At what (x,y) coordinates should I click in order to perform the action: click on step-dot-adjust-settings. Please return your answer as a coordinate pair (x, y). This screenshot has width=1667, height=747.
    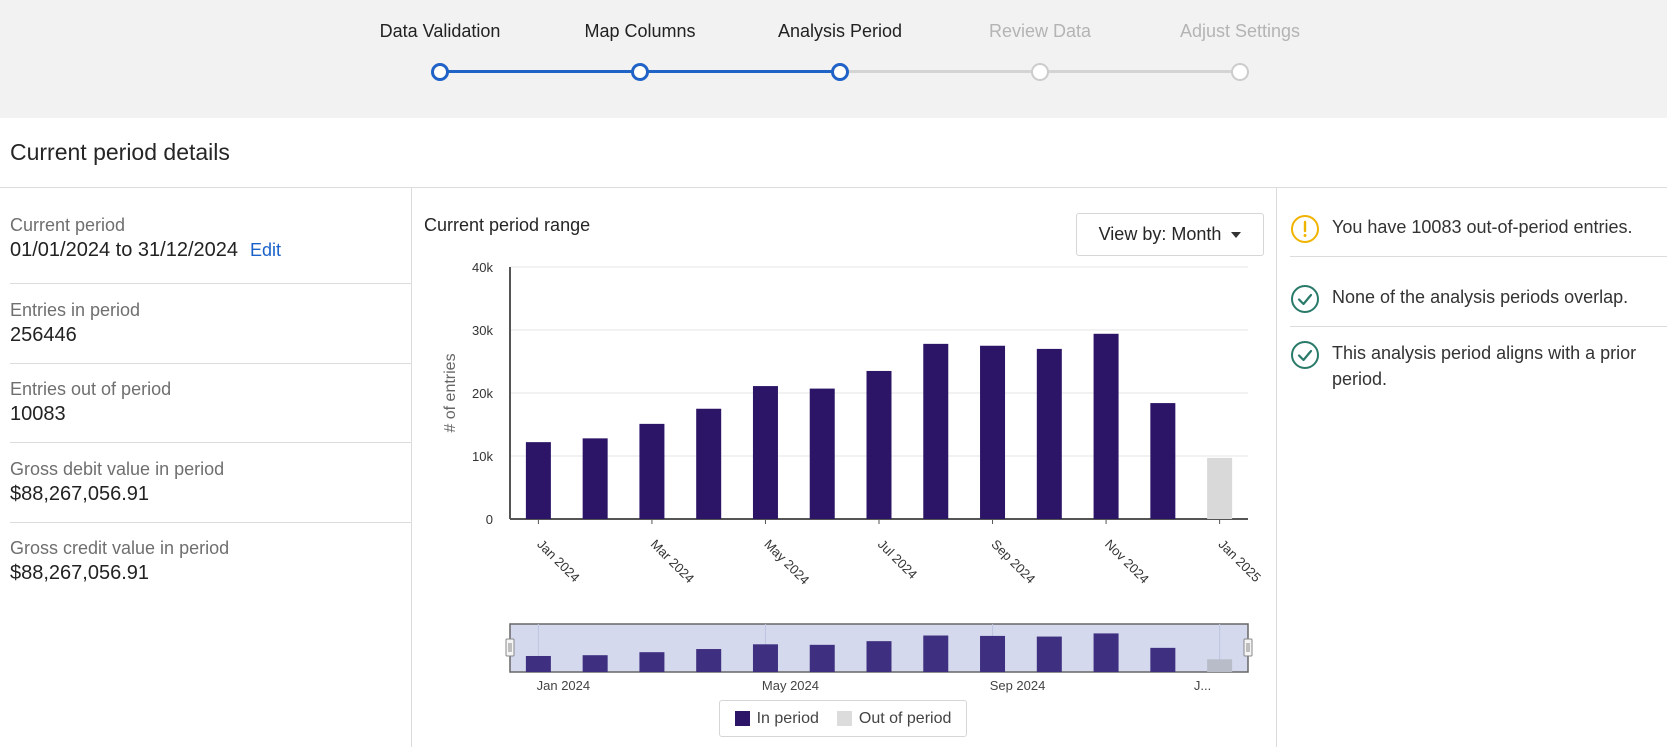
    Looking at the image, I should click on (1240, 72).